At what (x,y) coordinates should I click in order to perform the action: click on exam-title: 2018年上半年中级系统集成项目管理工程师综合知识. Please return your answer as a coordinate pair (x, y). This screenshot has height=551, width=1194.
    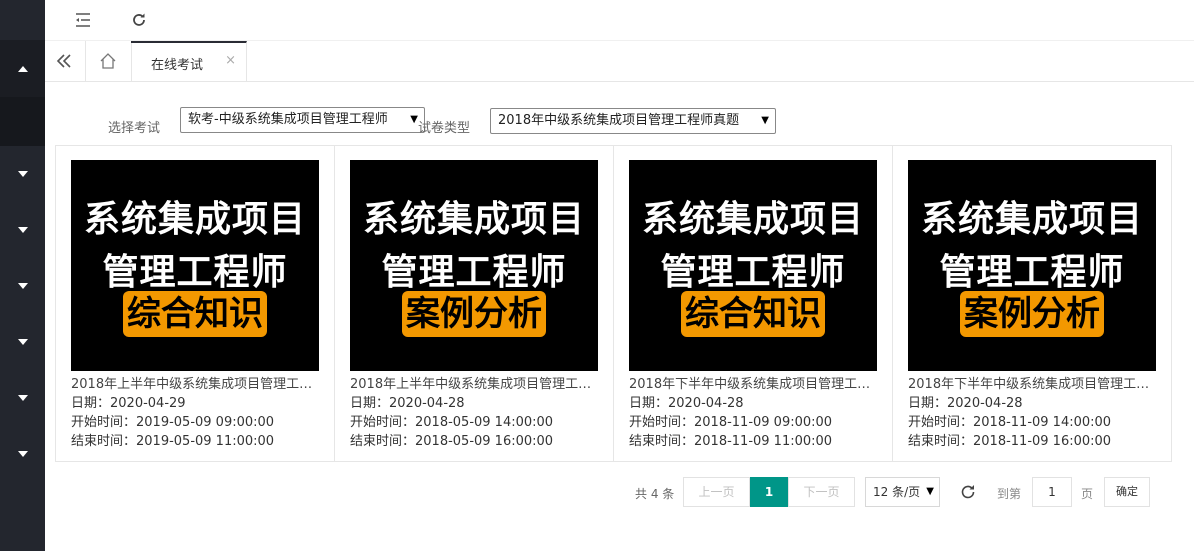
    Looking at the image, I should click on (195, 382).